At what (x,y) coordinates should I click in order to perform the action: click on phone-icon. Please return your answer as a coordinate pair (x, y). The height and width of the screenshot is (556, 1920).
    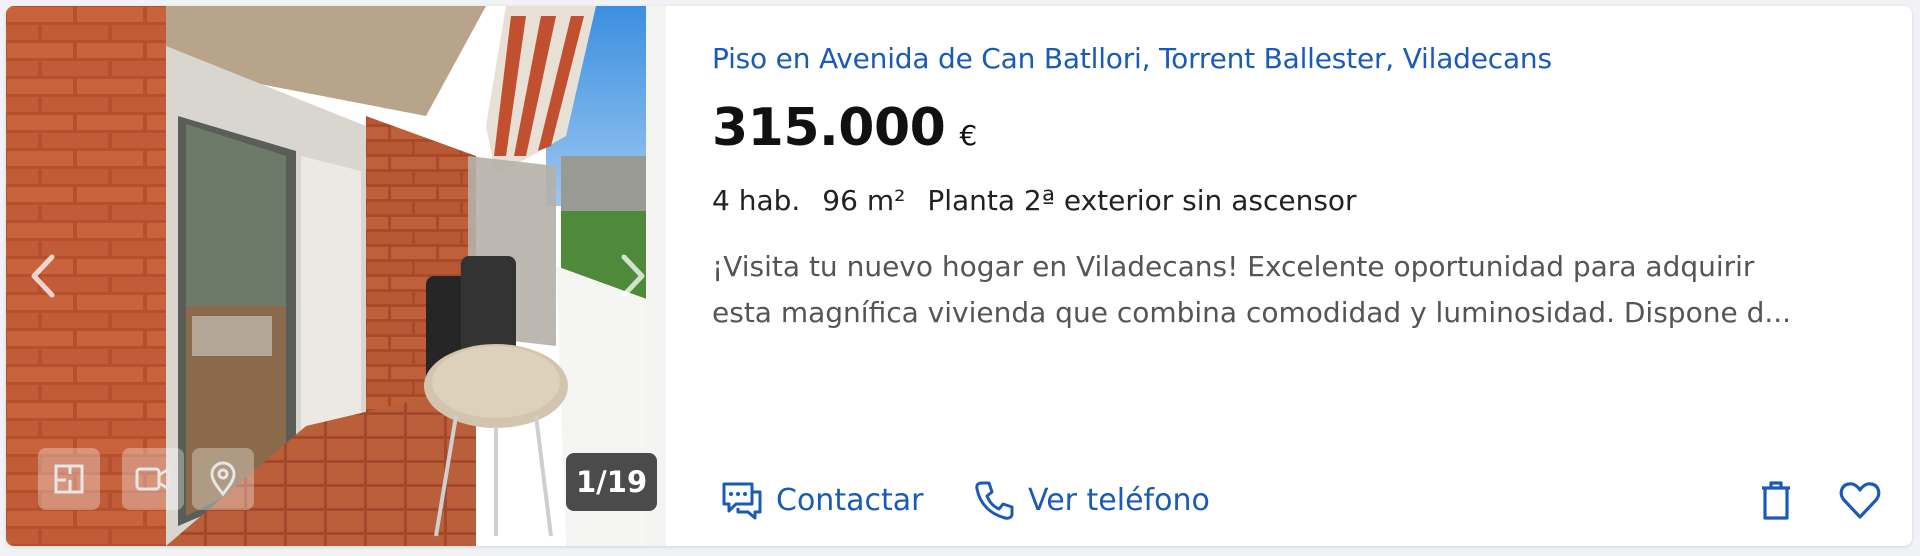
    Looking at the image, I should click on (994, 500).